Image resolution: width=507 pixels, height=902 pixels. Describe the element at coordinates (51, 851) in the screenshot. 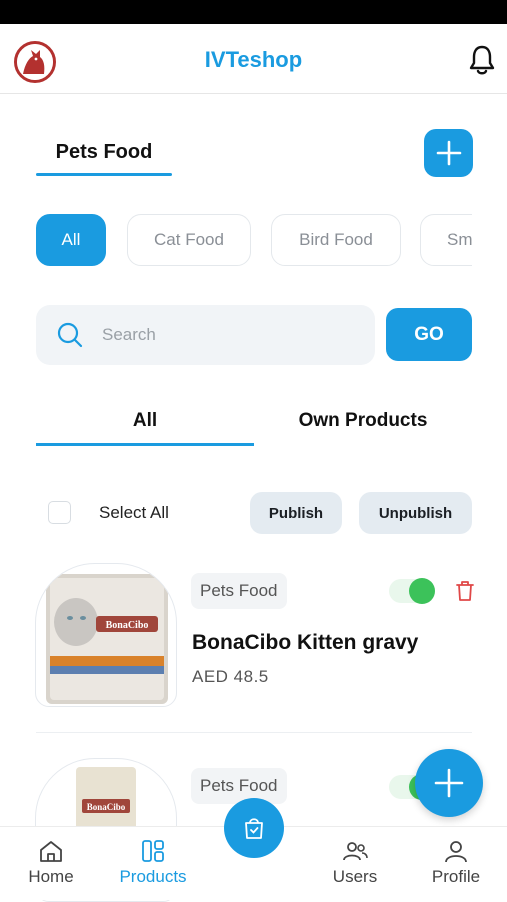

I see `home-icon` at that location.